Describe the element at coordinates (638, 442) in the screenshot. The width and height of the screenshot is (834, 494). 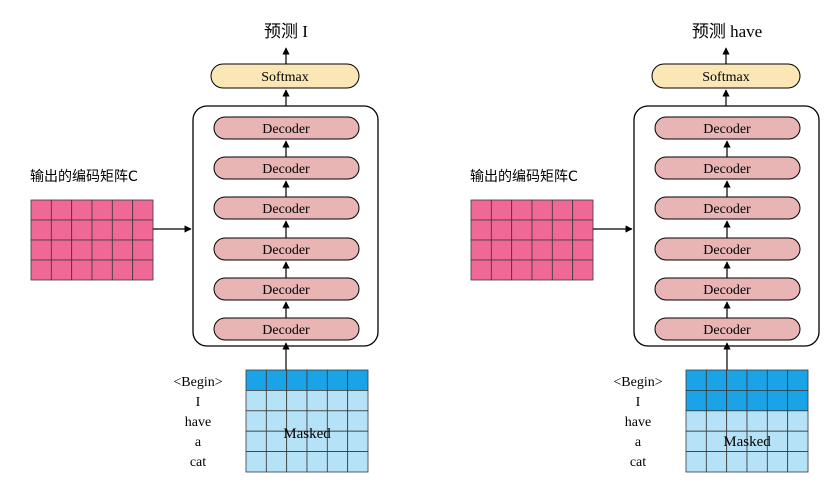
I see `input-token: a` at that location.